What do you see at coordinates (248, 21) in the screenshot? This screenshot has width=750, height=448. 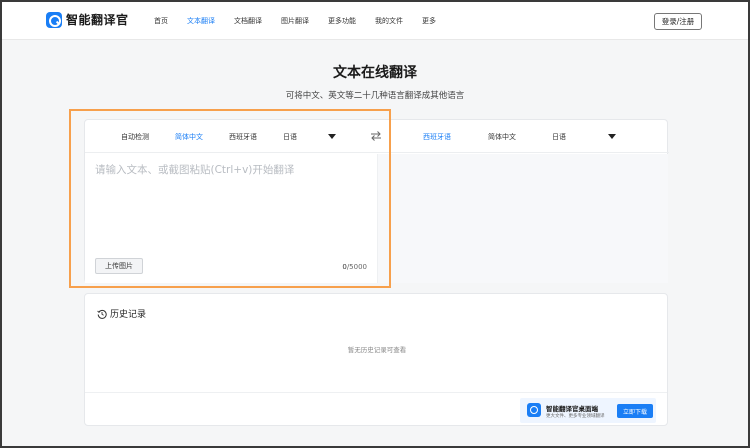 I see `nav-item-doc-translate: 文档翻译` at bounding box center [248, 21].